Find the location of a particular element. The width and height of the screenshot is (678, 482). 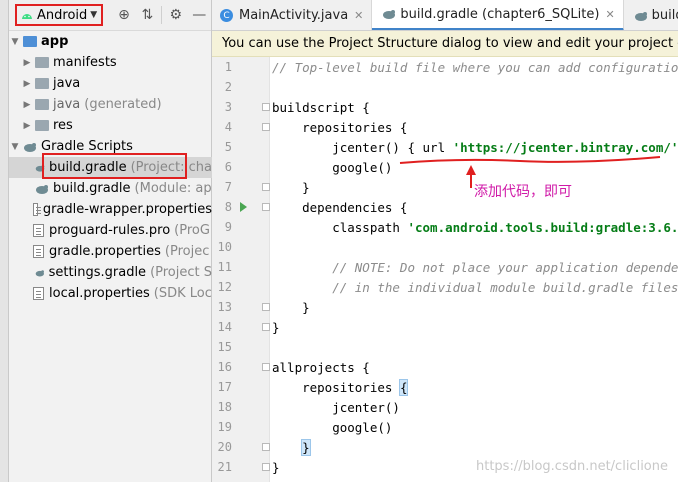

code-text: repositories is located at coordinates (336, 387).